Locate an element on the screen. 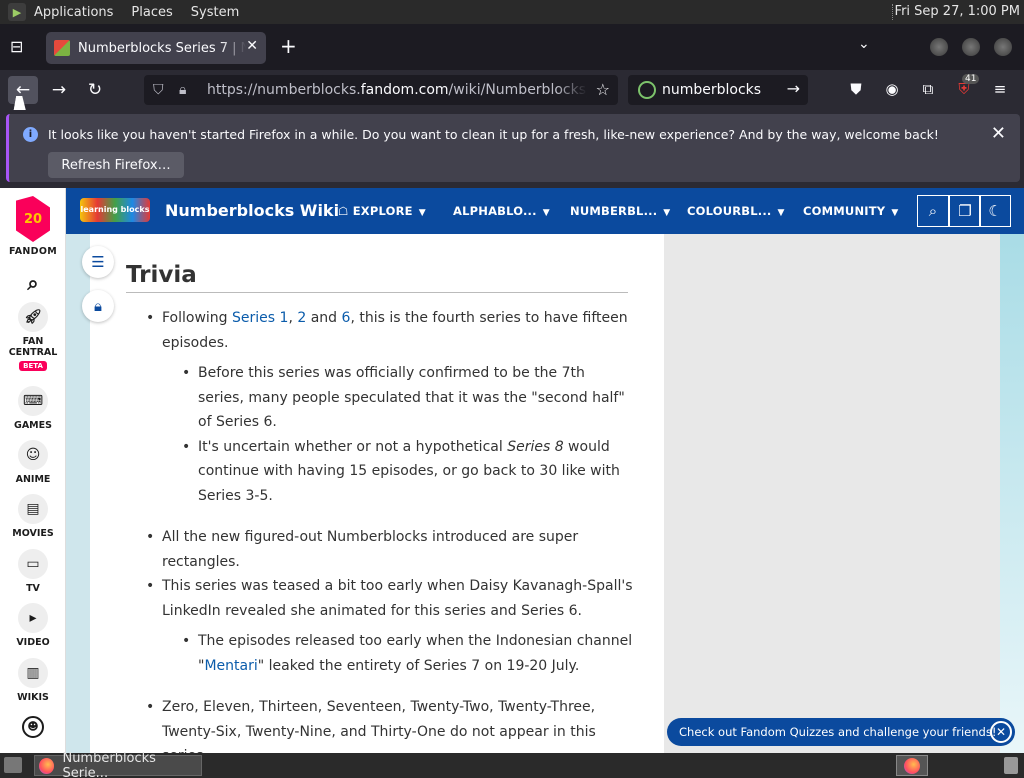 The height and width of the screenshot is (778, 1024). fandom-logo-icon: 20 is located at coordinates (33, 219).